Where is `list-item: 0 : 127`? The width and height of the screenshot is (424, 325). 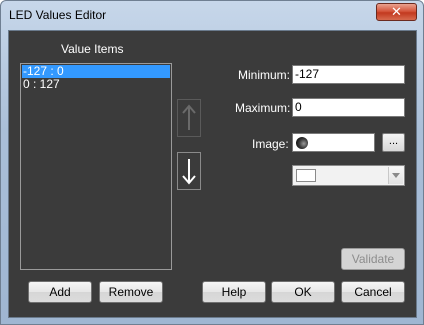 list-item: 0 : 127 is located at coordinates (96, 84).